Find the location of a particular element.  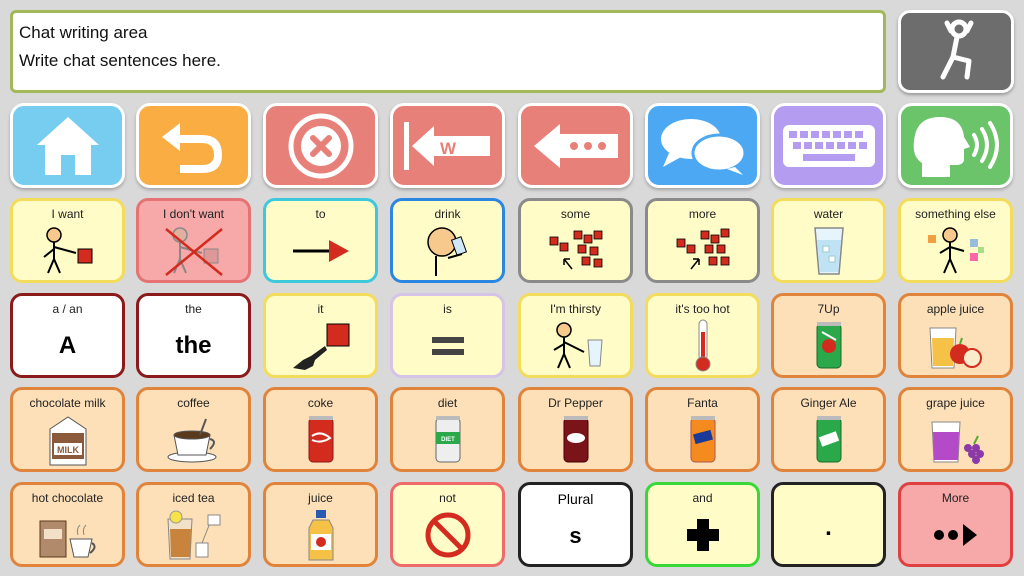

dr-pepper-can-icon is located at coordinates (575, 438).